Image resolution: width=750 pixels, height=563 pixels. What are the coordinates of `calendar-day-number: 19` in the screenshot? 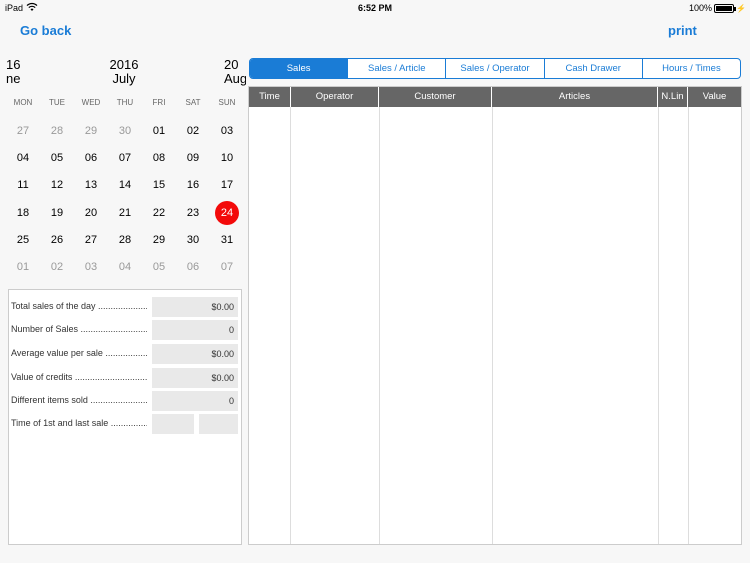 It's located at (57, 212).